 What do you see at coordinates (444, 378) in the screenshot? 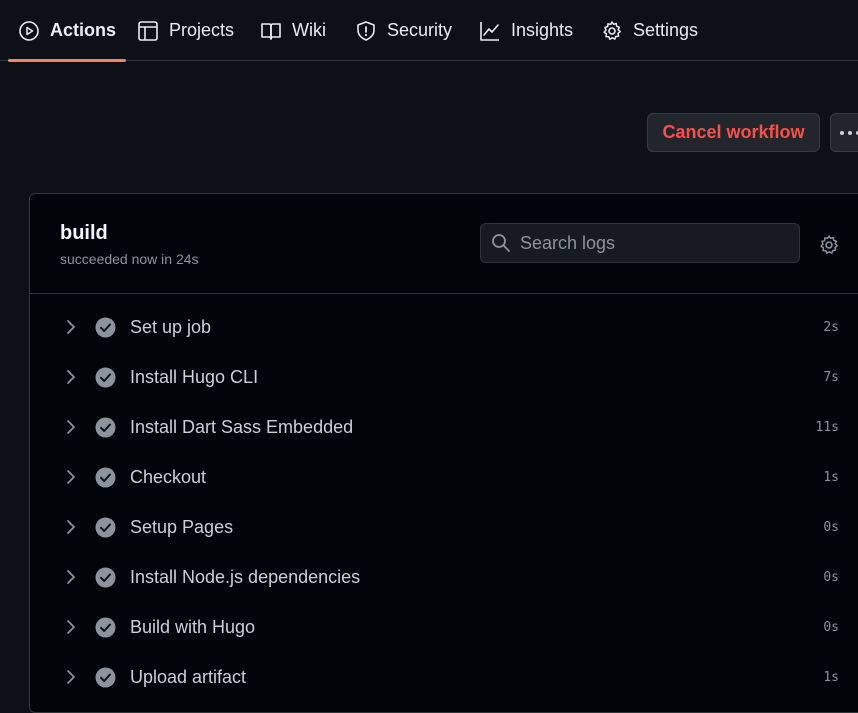
I see `step-row: Install Hugo CLI 7s` at bounding box center [444, 378].